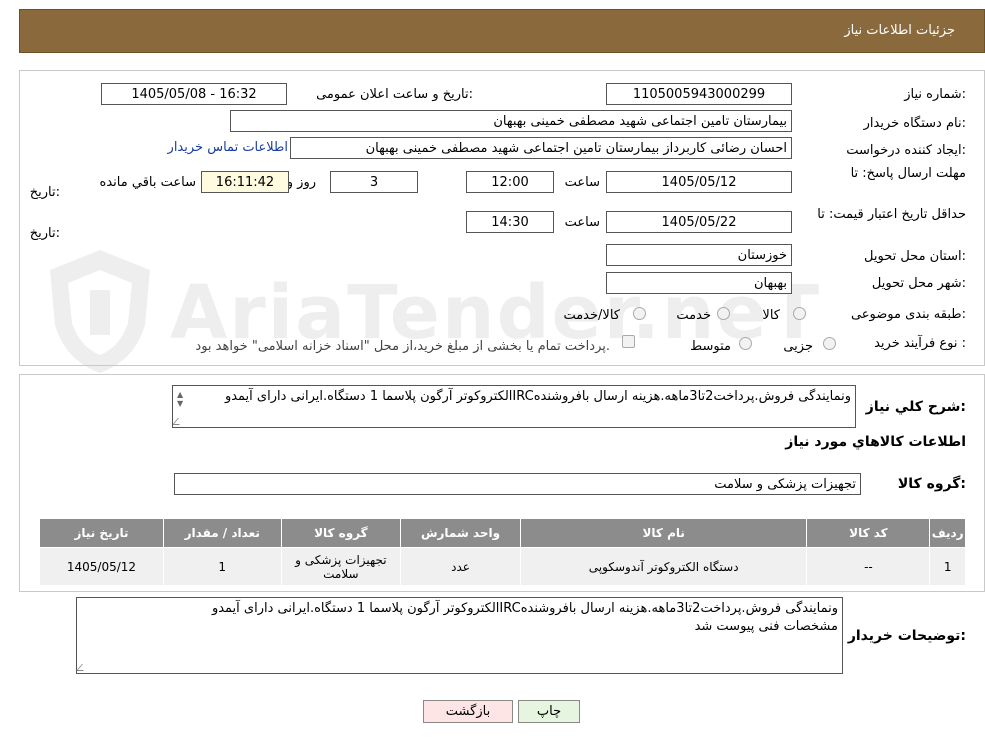 Image resolution: width=985 pixels, height=744 pixels. I want to click on city-field: بهبهان, so click(699, 283).